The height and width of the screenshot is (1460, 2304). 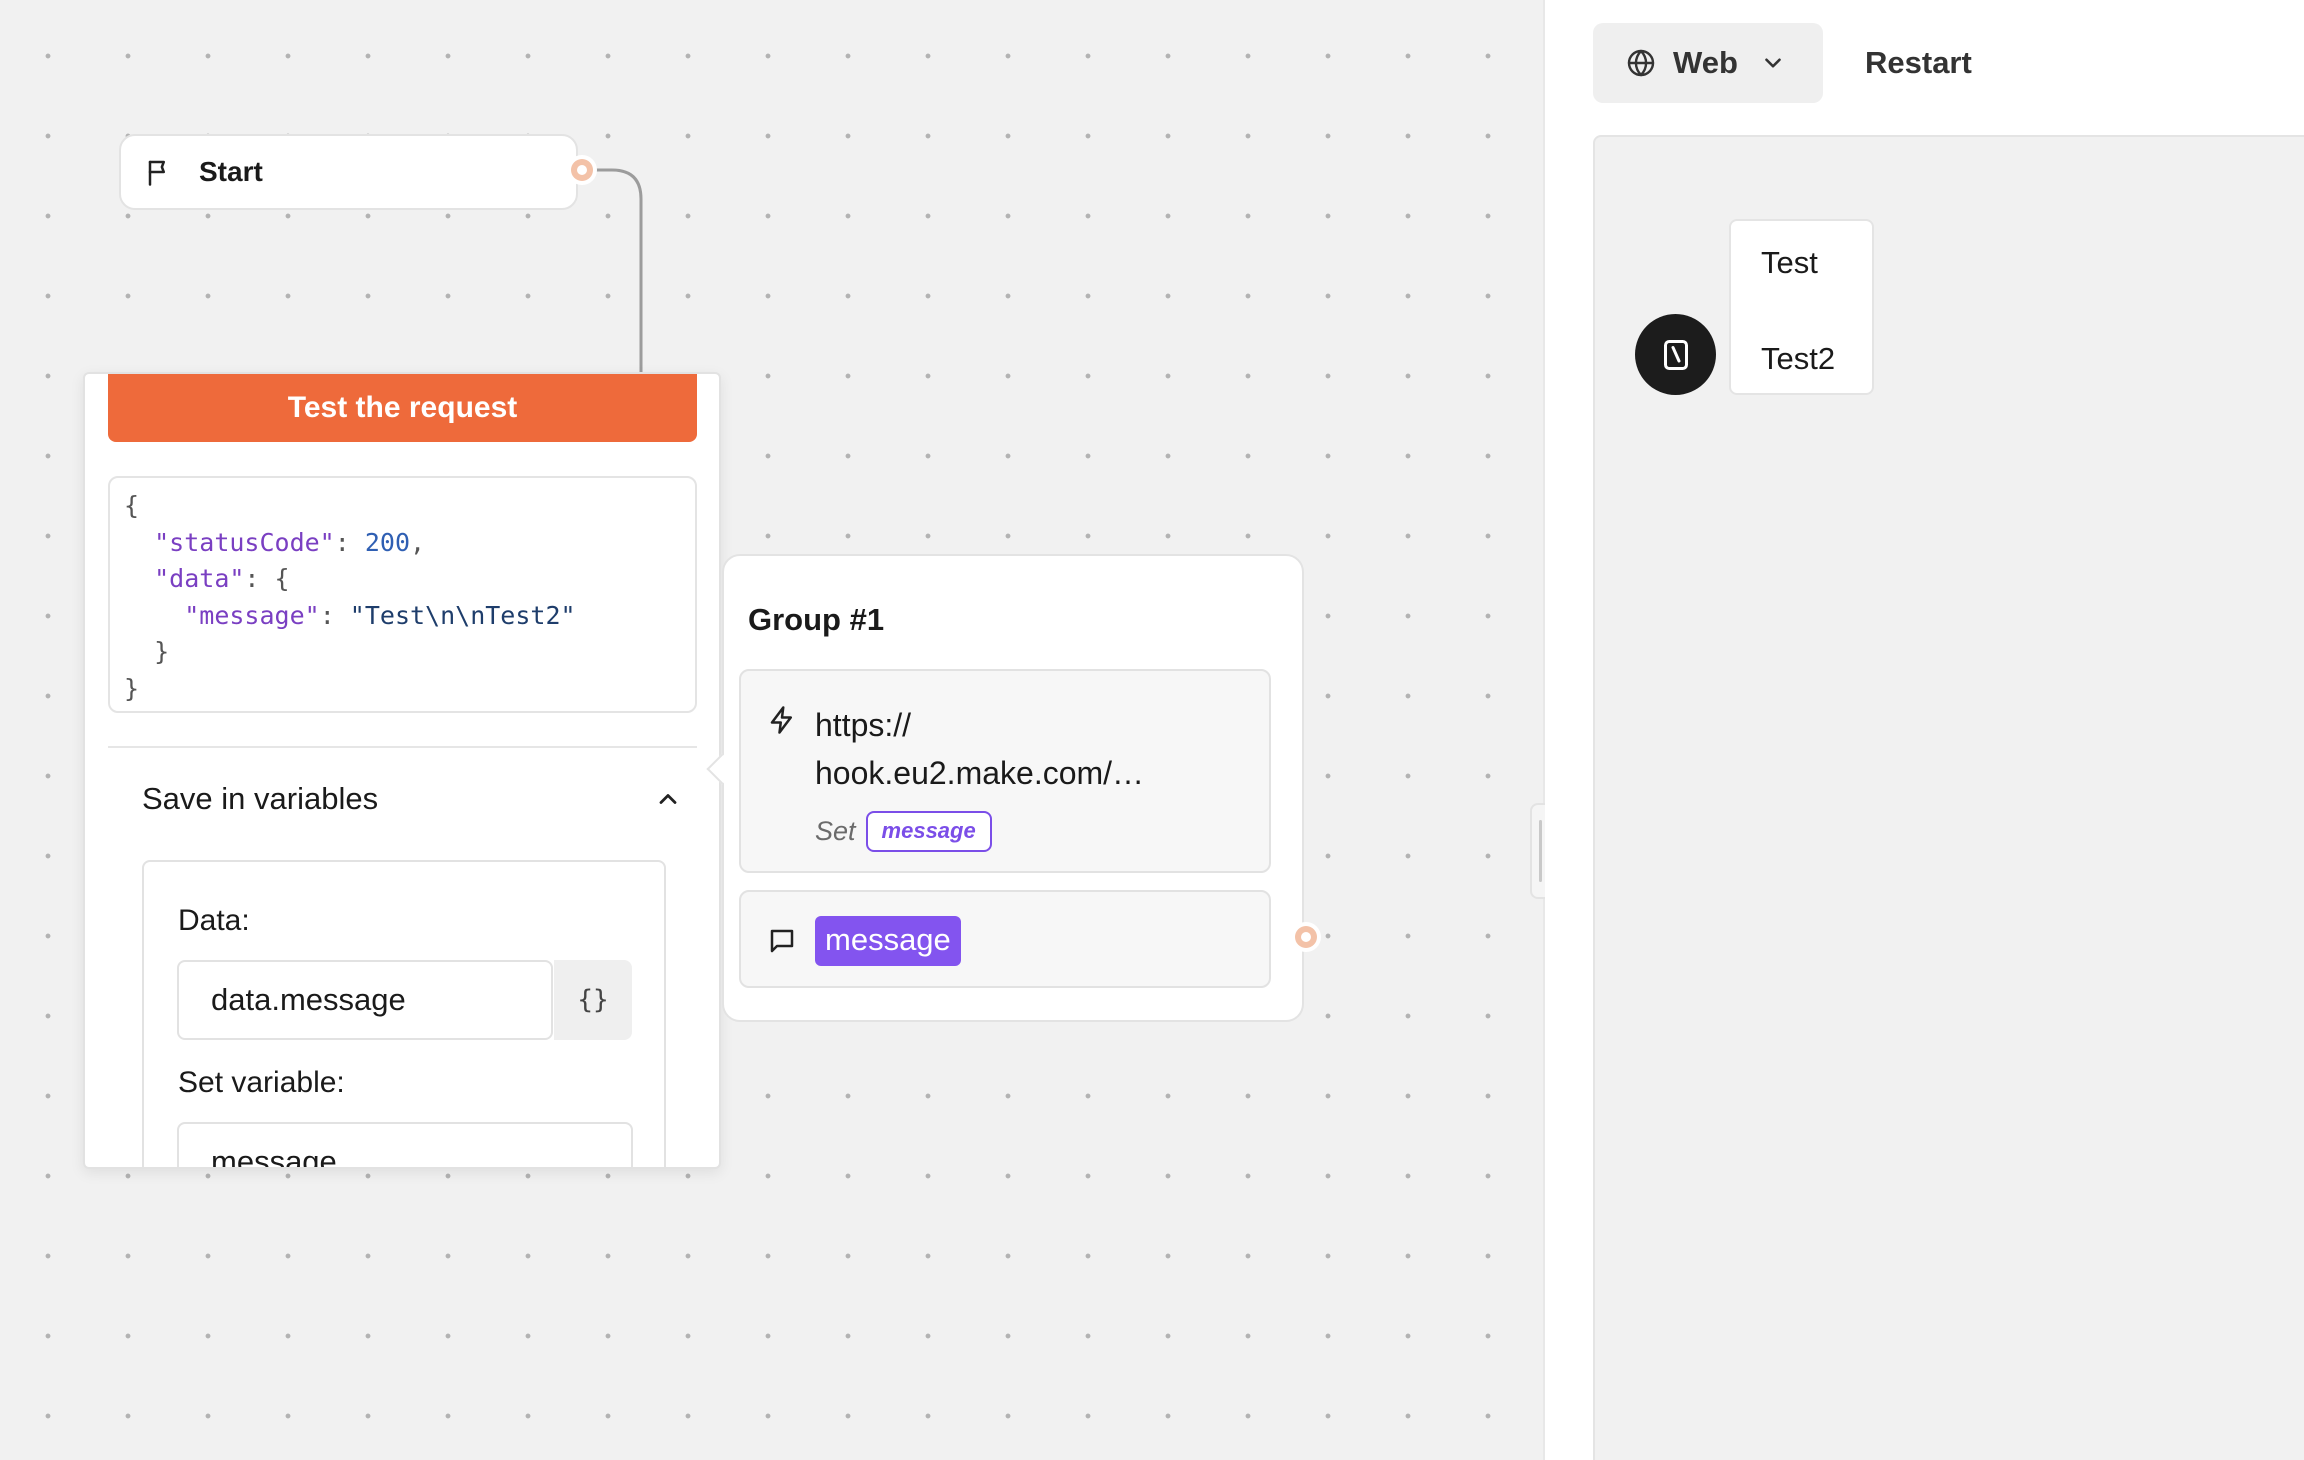 I want to click on start-node-endpoint, so click(x=582, y=170).